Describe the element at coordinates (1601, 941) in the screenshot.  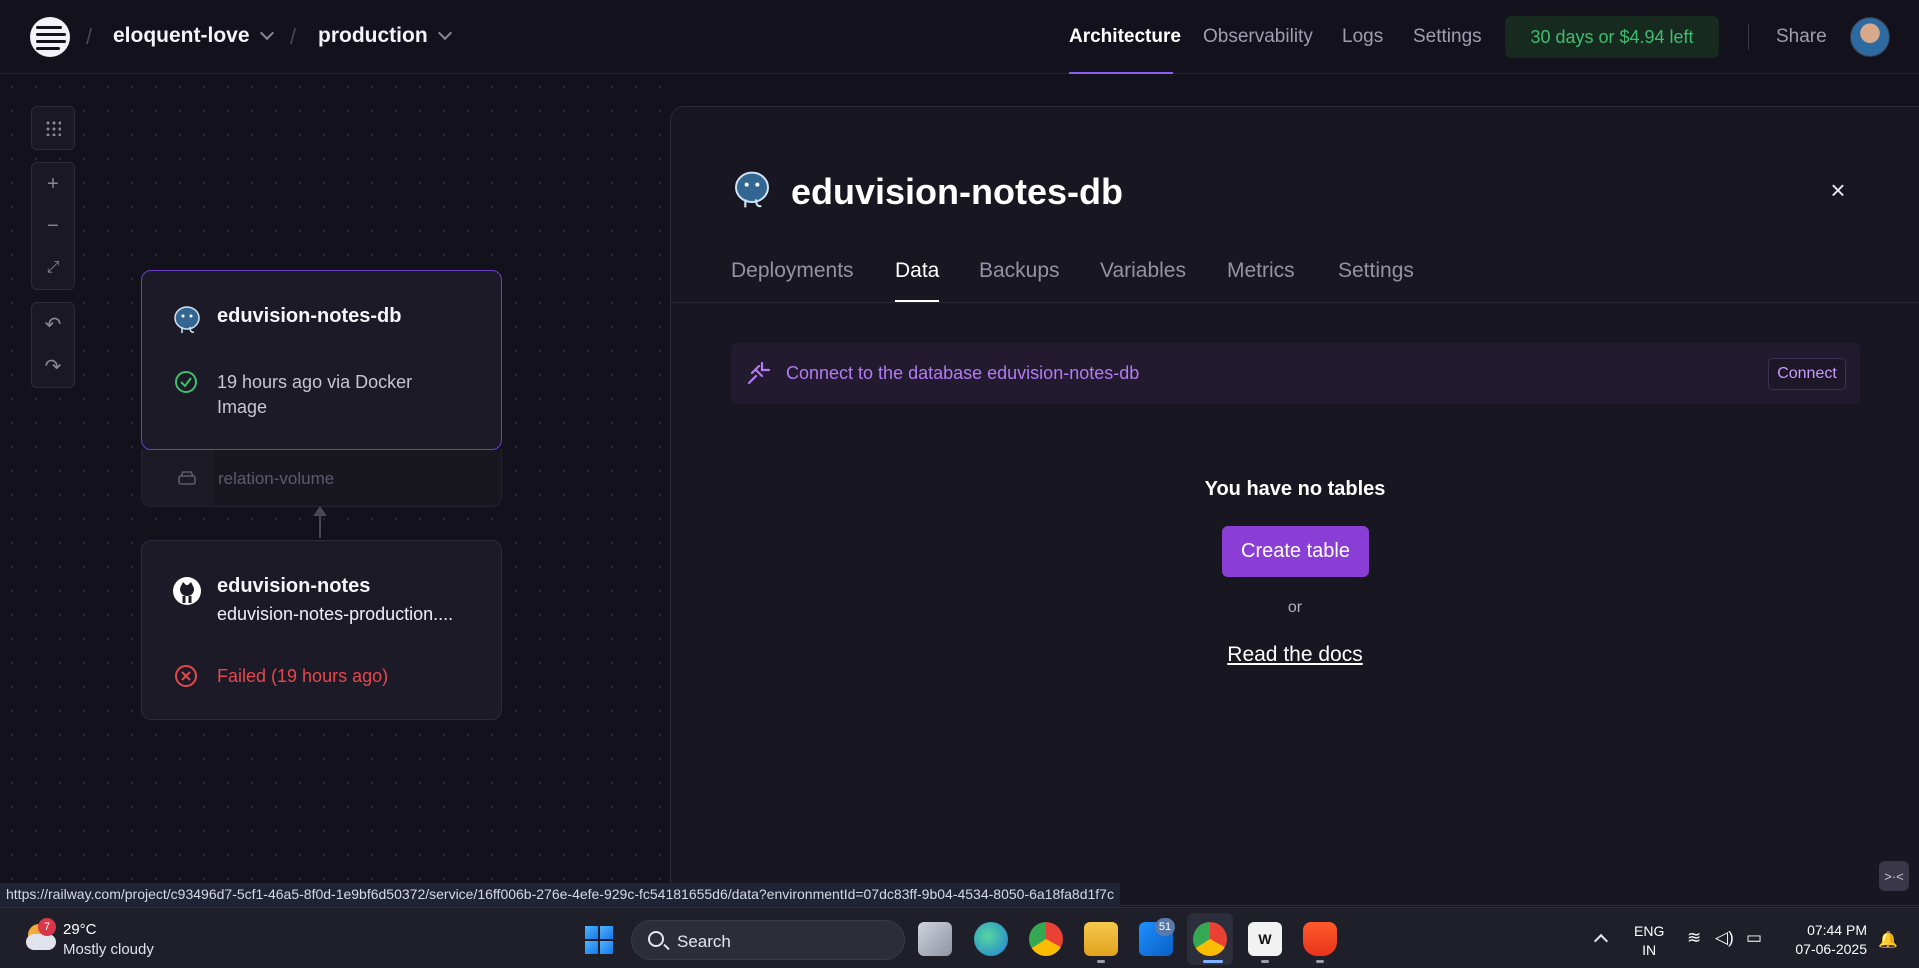
I see `chevron-up-icon` at that location.